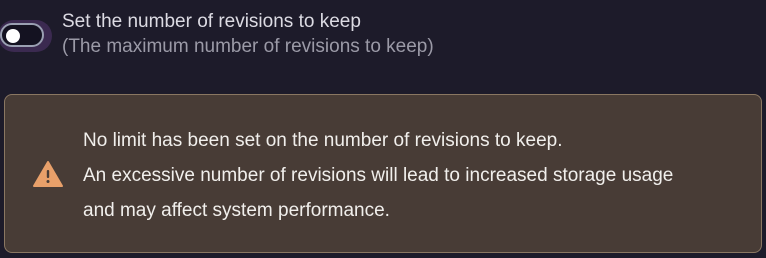  What do you see at coordinates (22, 35) in the screenshot?
I see `toggle-track` at bounding box center [22, 35].